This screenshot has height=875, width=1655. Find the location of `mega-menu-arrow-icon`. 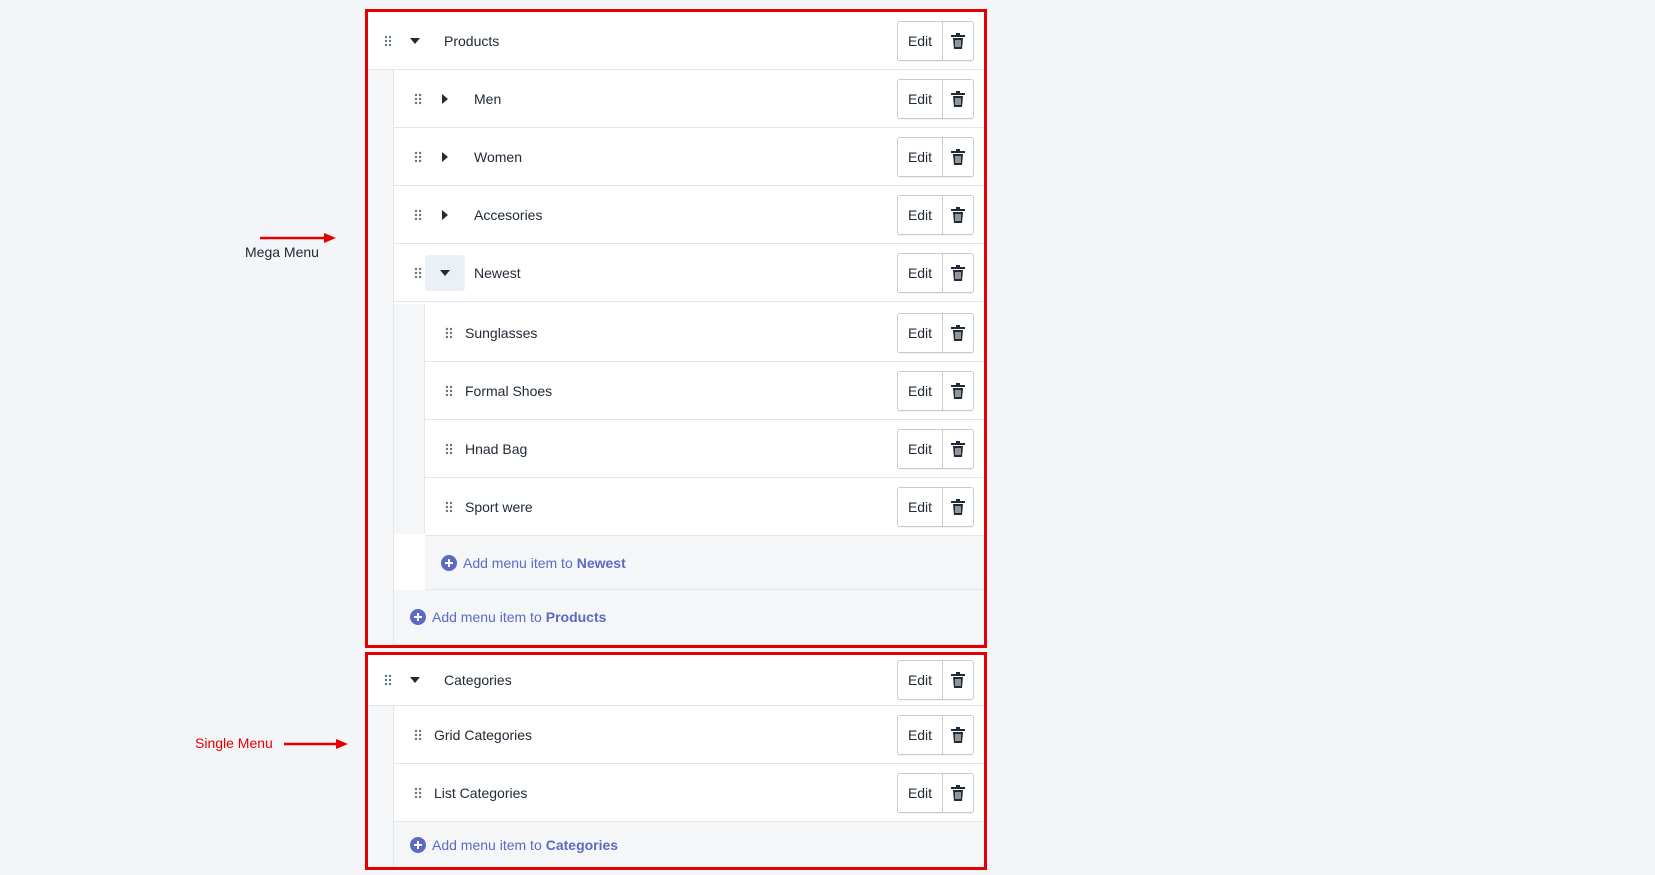

mega-menu-arrow-icon is located at coordinates (298, 238).